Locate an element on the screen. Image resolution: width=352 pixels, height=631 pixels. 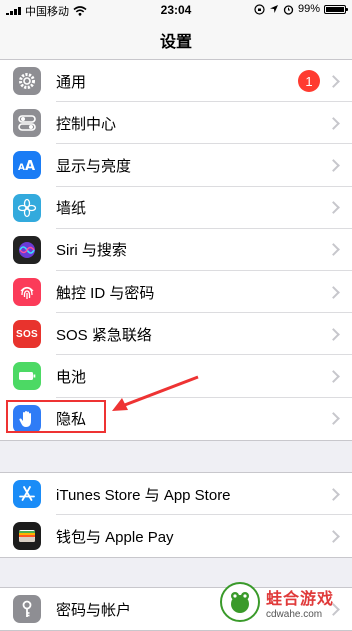
sos-icon: SOS is located at coordinates (27, 334).